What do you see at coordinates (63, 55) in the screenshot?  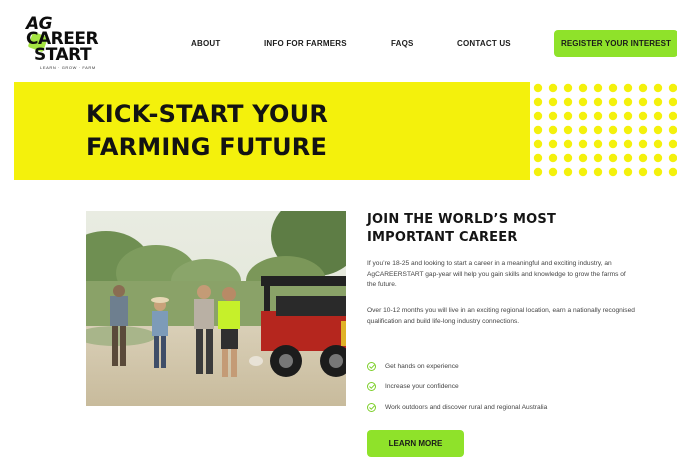 I see `logo-line-3: START` at bounding box center [63, 55].